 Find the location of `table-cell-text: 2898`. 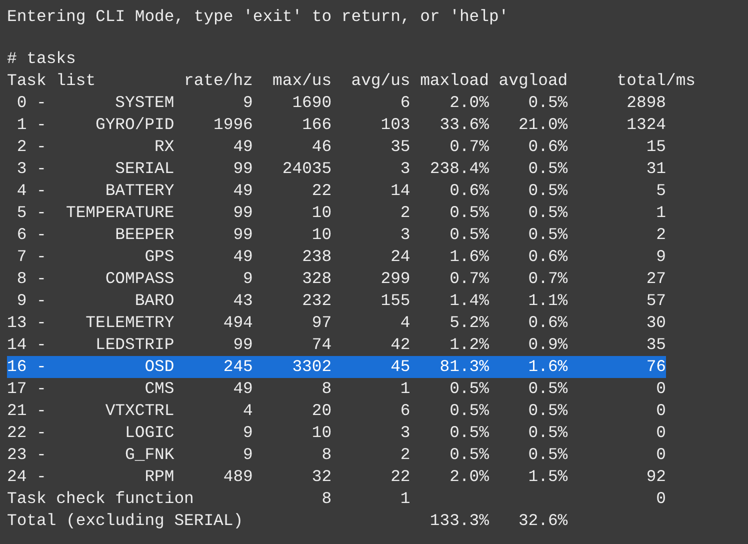

table-cell-text: 2898 is located at coordinates (646, 103).